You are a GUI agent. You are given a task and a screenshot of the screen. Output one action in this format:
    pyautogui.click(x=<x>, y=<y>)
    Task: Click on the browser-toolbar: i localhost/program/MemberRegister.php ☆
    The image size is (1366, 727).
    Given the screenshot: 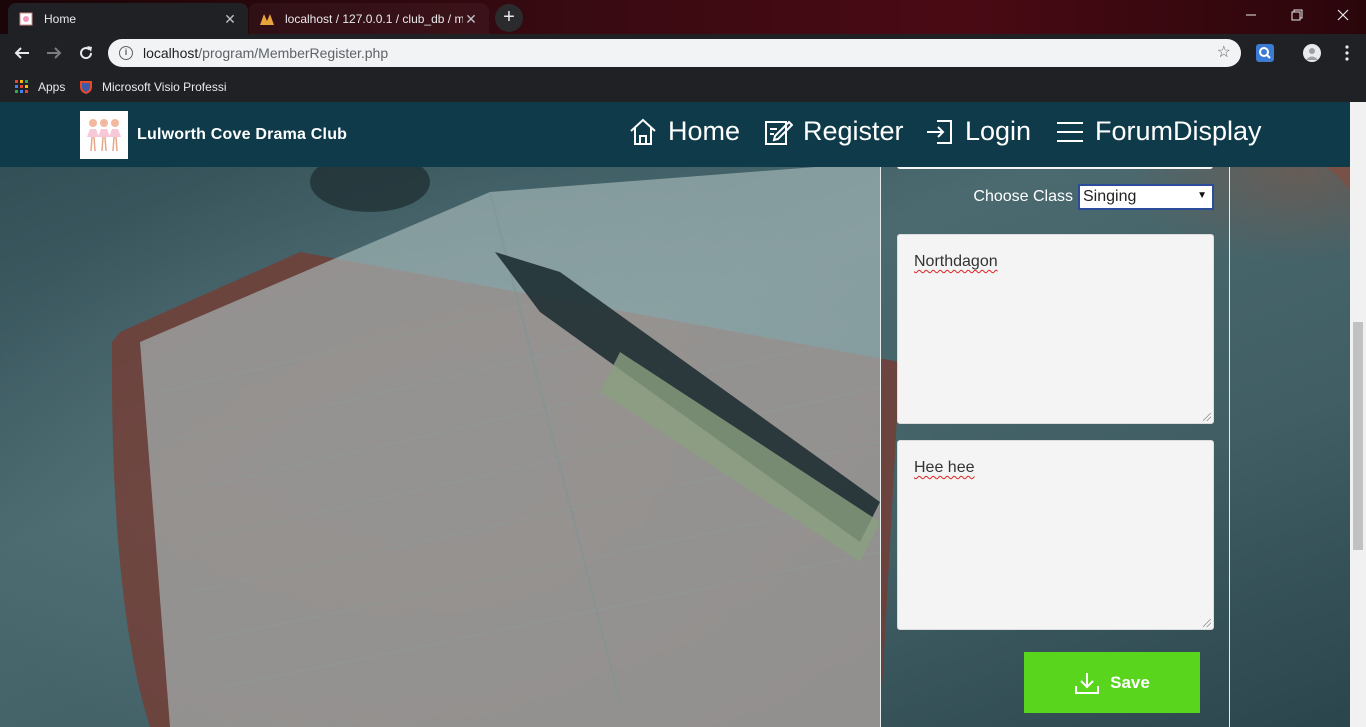 What is the action you would take?
    pyautogui.click(x=683, y=53)
    